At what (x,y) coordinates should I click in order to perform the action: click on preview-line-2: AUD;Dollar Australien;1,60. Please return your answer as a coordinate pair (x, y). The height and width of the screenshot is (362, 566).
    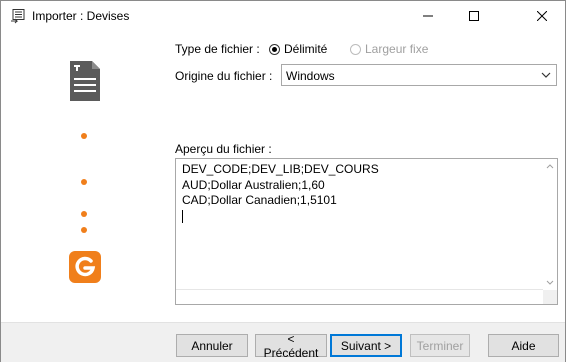
    Looking at the image, I should click on (253, 184).